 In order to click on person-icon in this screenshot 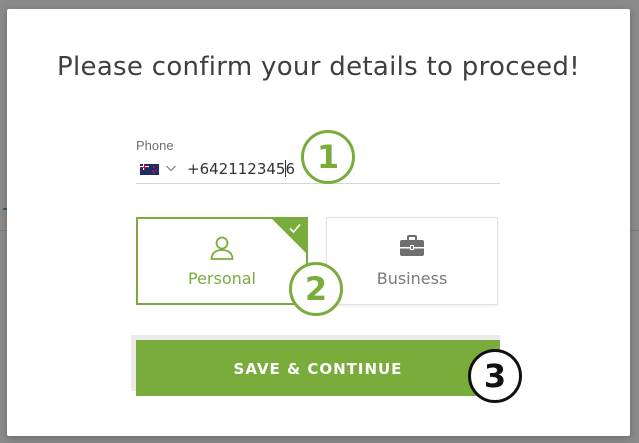, I will do `click(222, 248)`.